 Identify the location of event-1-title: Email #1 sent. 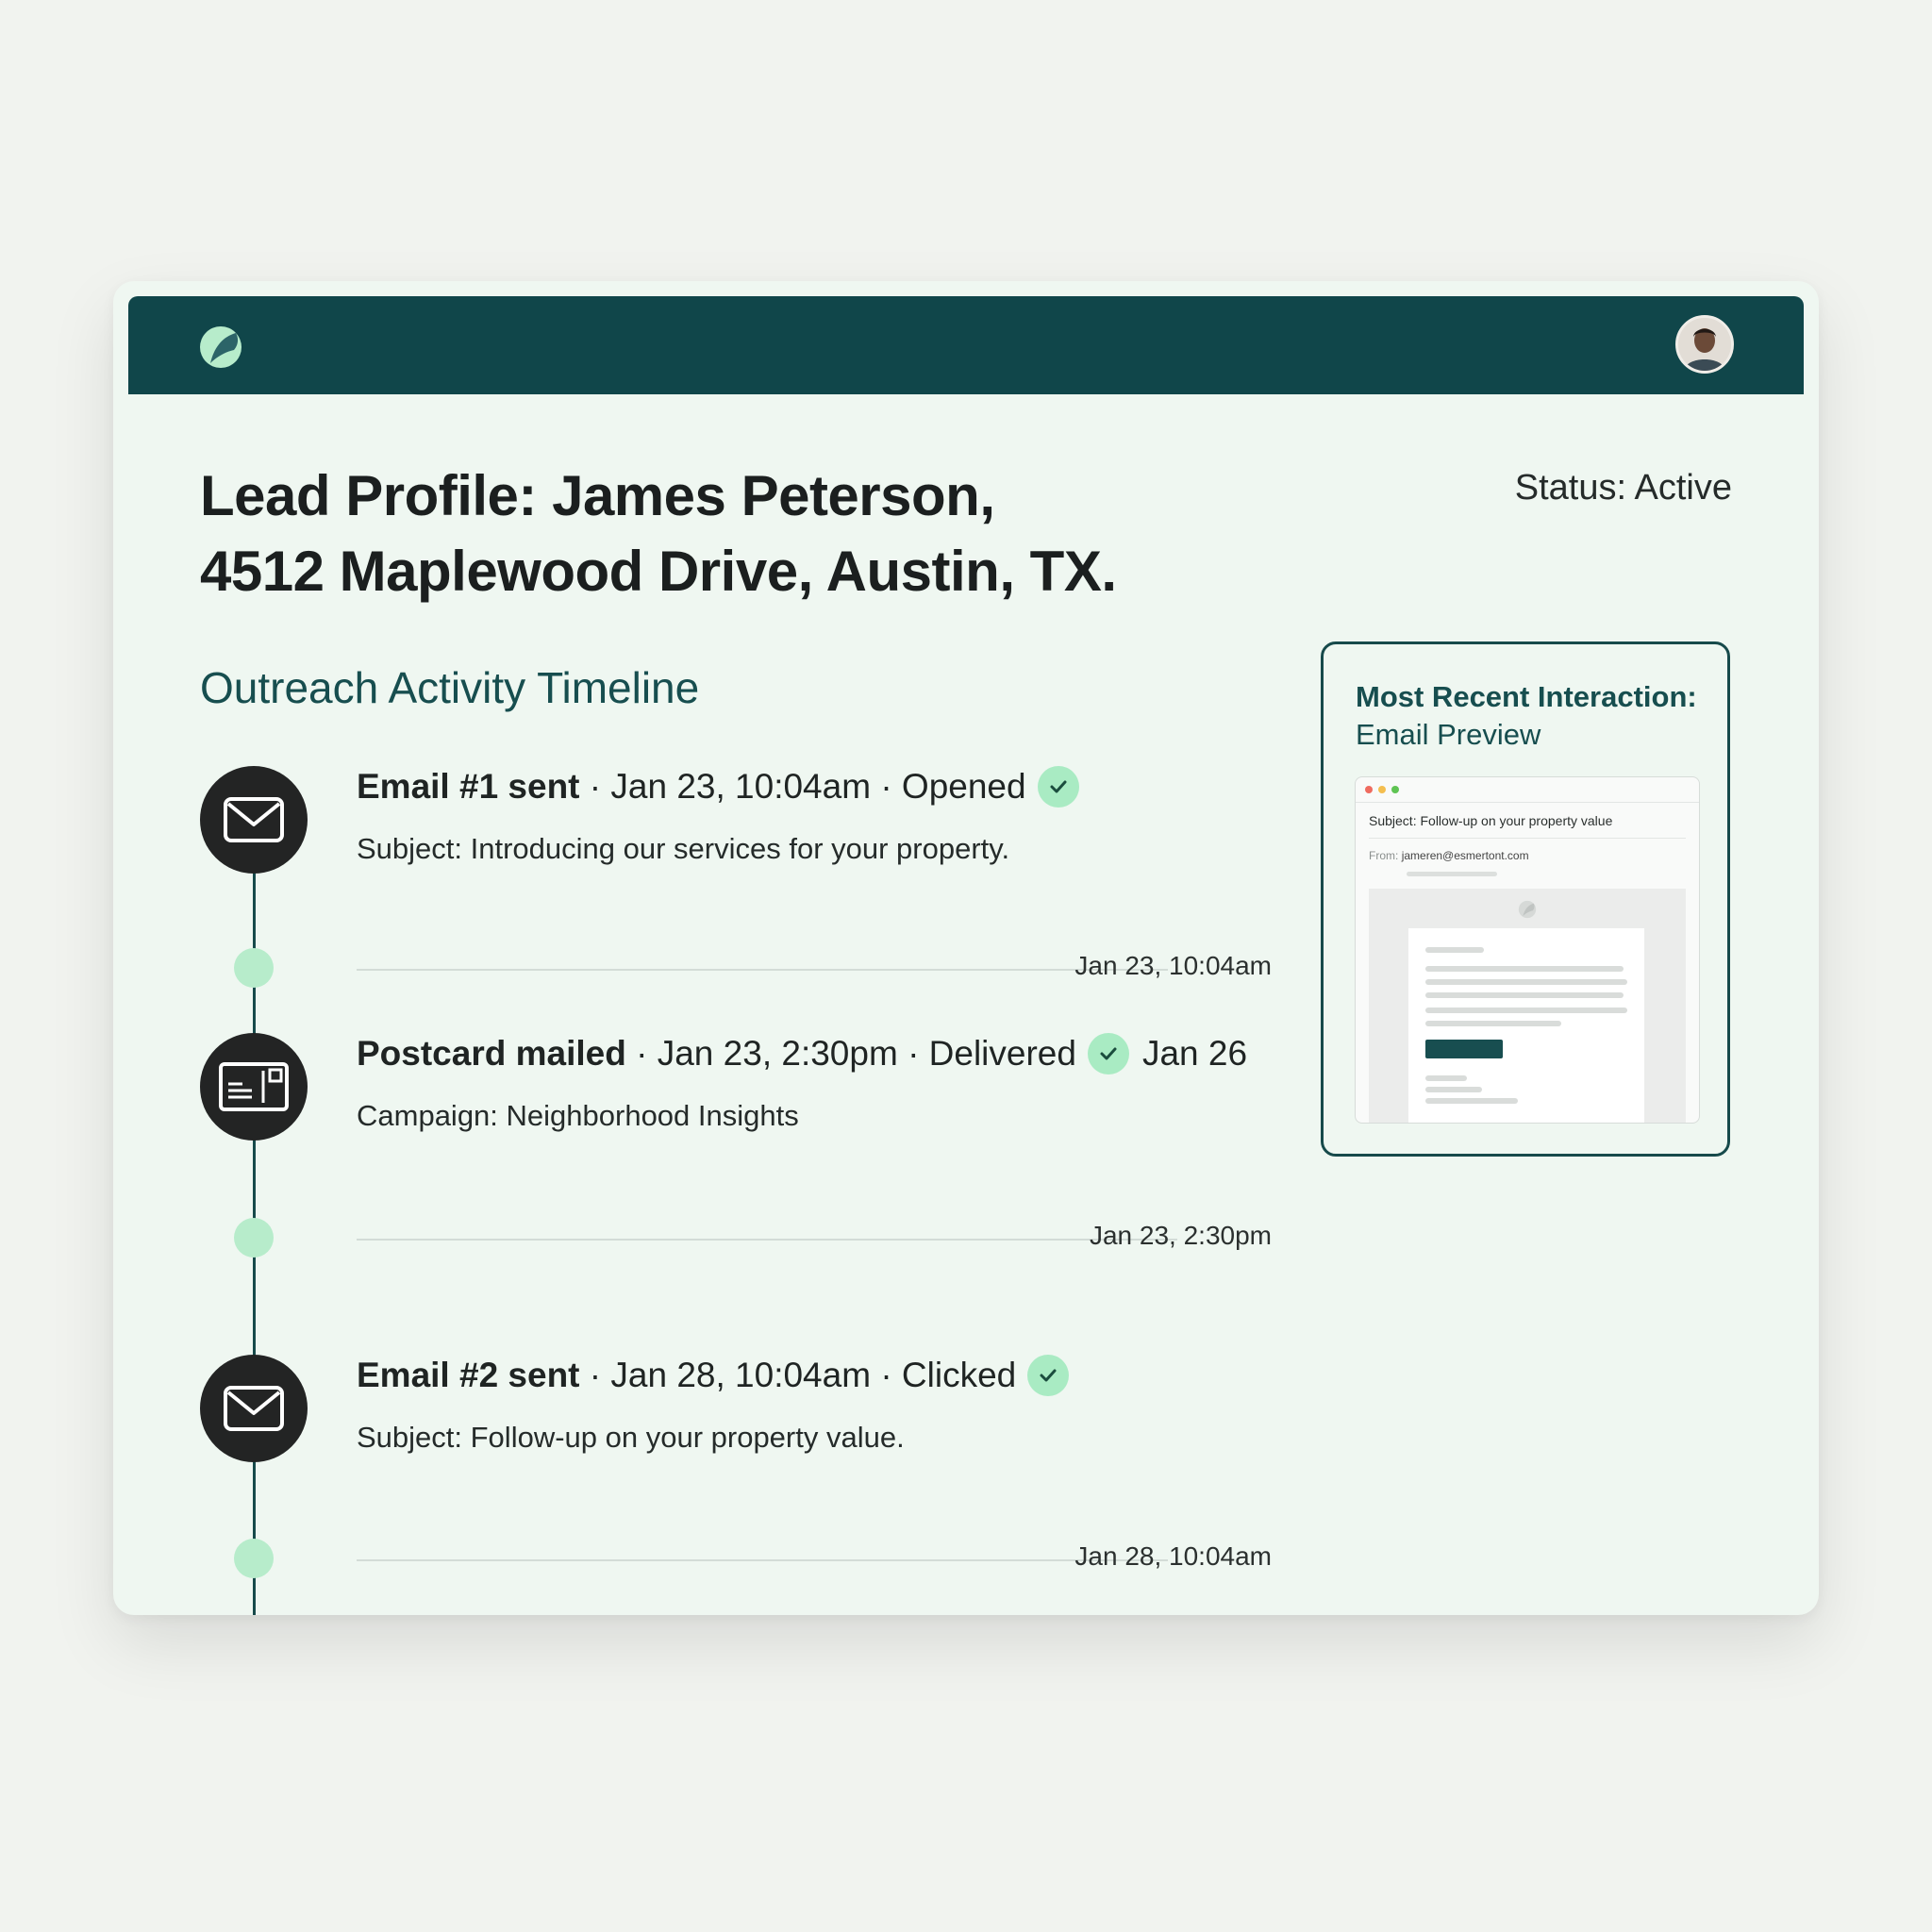
(469, 786).